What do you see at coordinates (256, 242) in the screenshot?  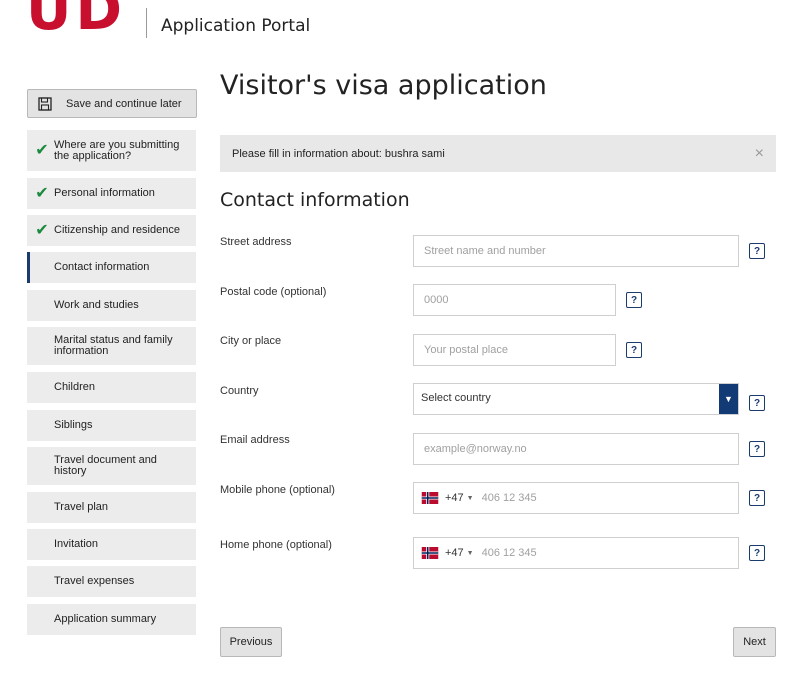 I see `street-address-label: Street address` at bounding box center [256, 242].